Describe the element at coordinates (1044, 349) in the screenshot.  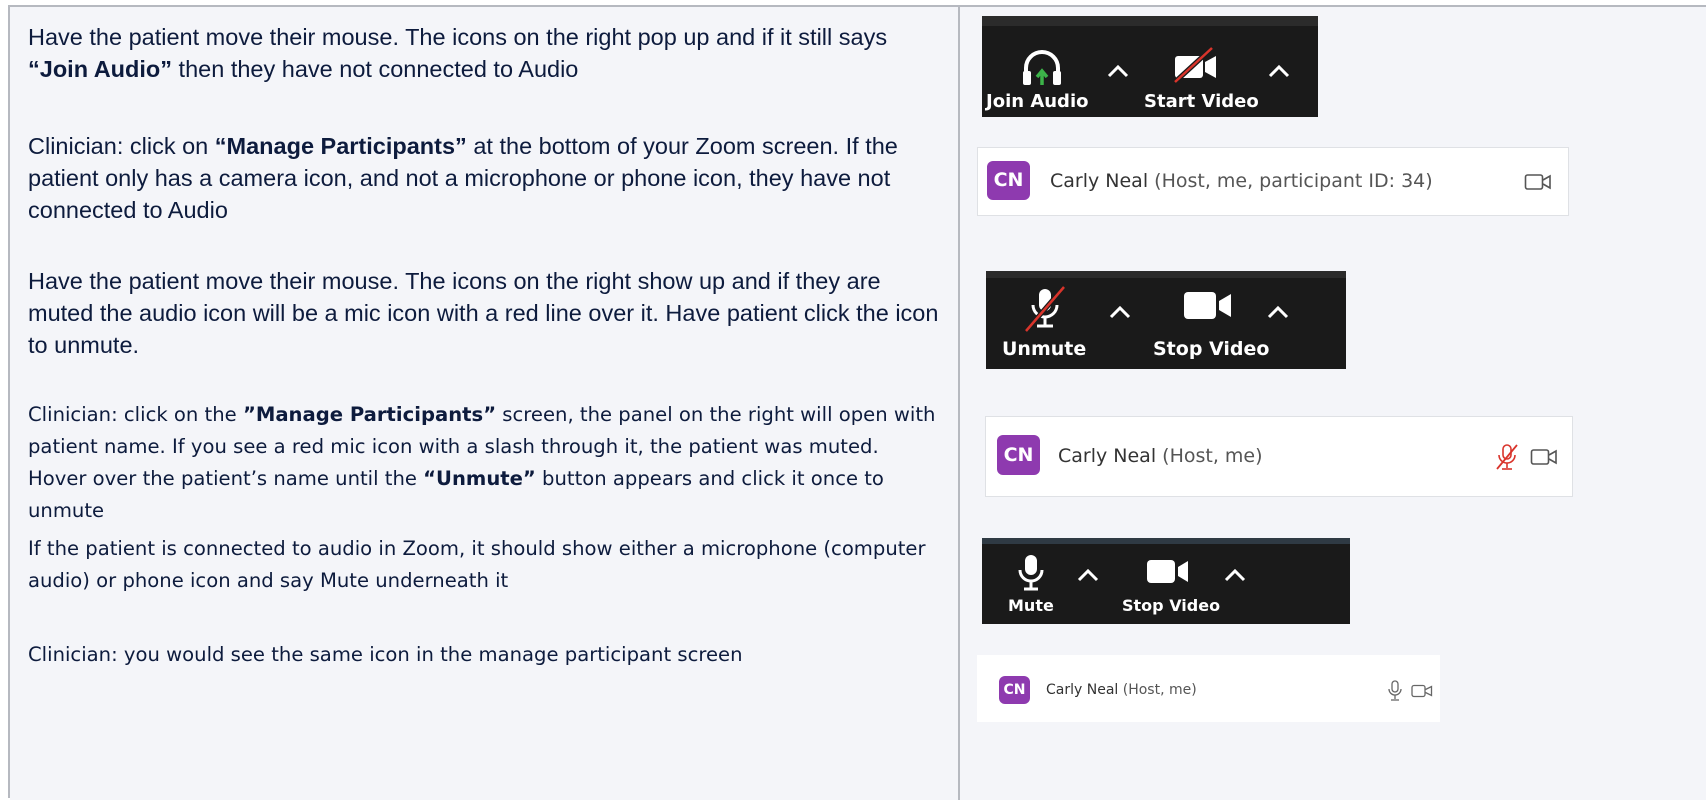
I see `unmute-button: Unmute` at that location.